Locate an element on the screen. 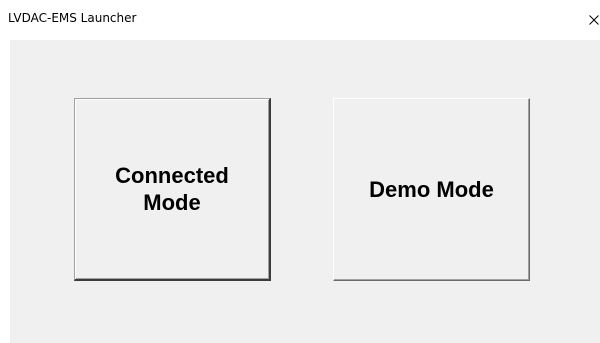 The width and height of the screenshot is (600, 343). close-button is located at coordinates (592, 20).